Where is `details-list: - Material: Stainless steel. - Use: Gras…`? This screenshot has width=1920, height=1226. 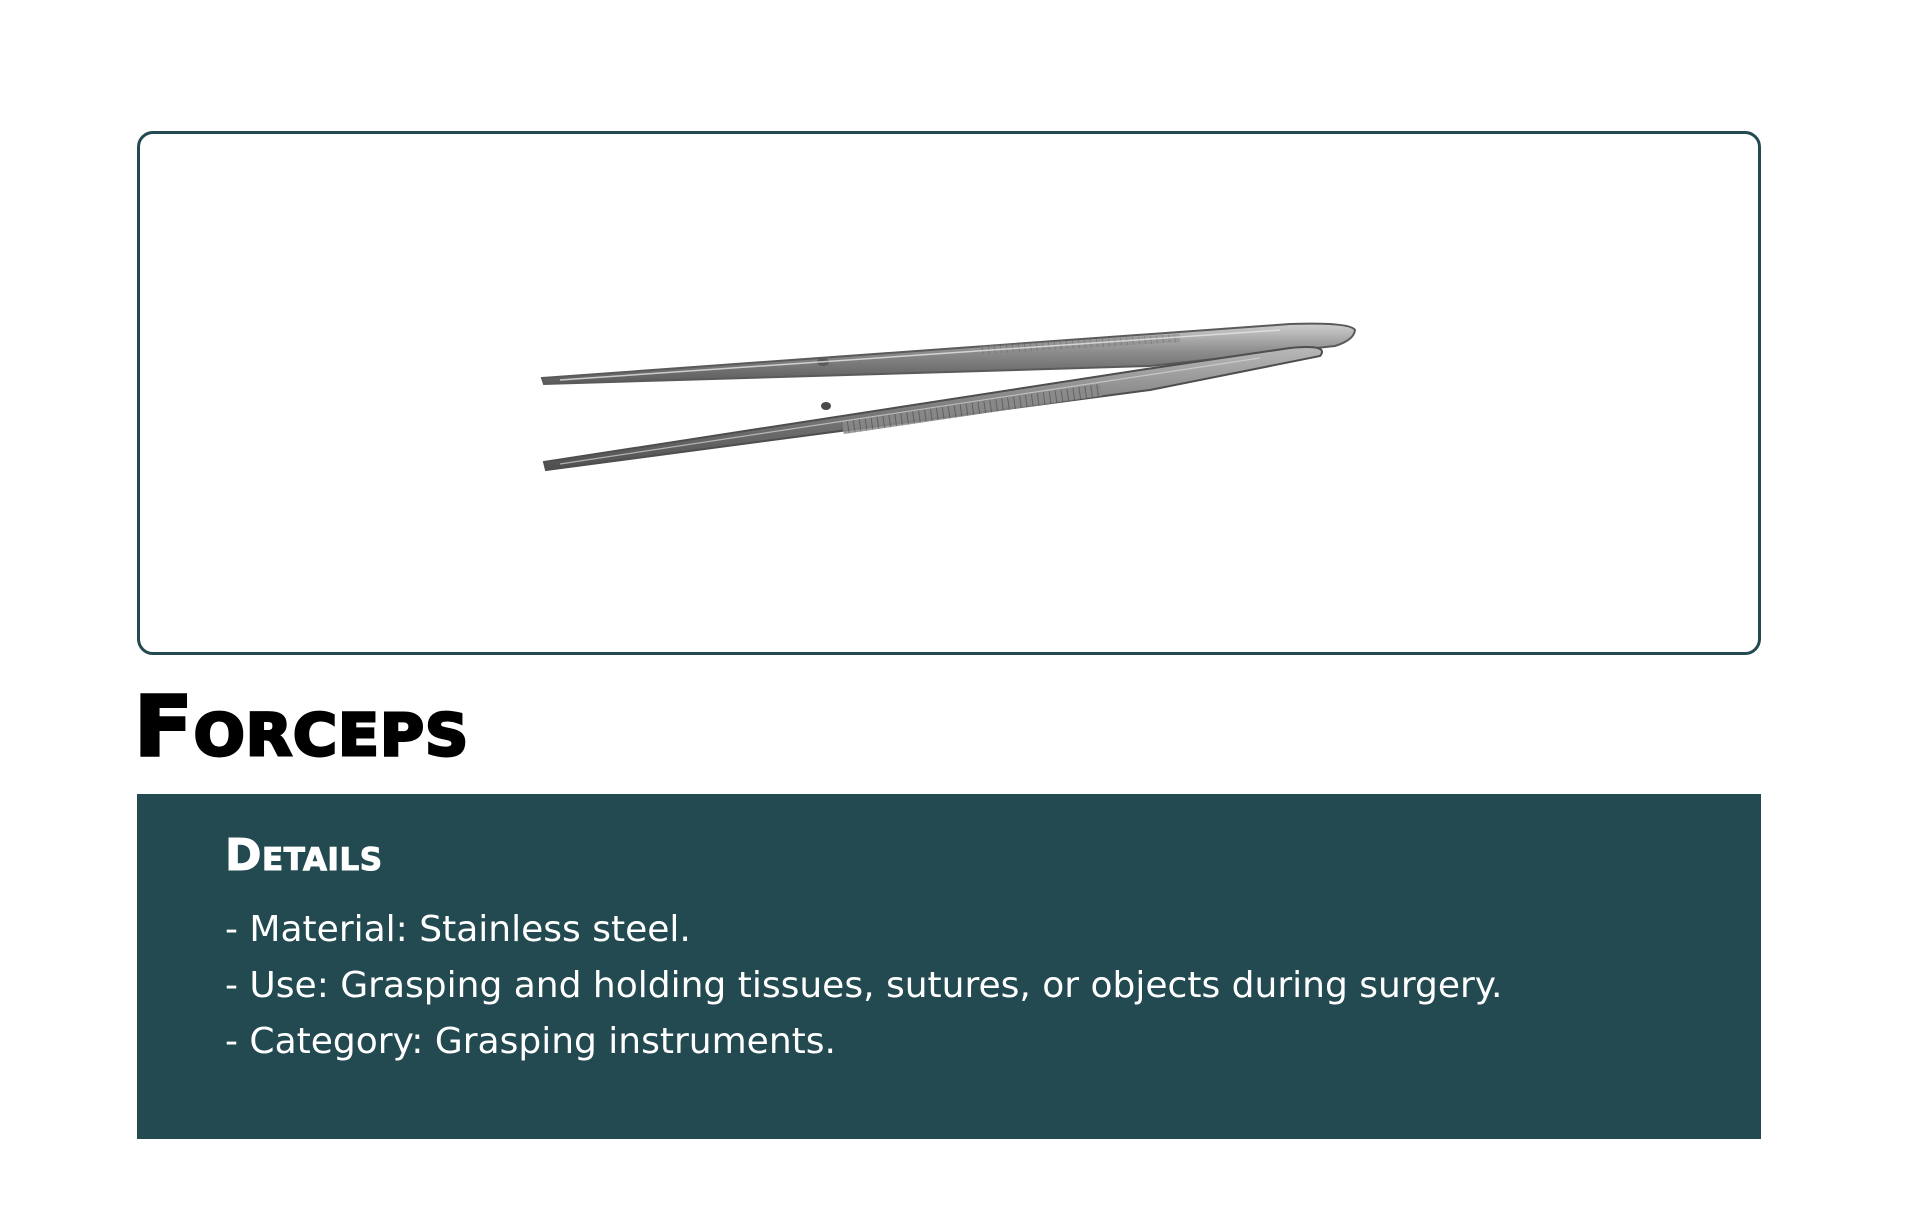 details-list: - Material: Stainless steel. - Use: Gras… is located at coordinates (863, 986).